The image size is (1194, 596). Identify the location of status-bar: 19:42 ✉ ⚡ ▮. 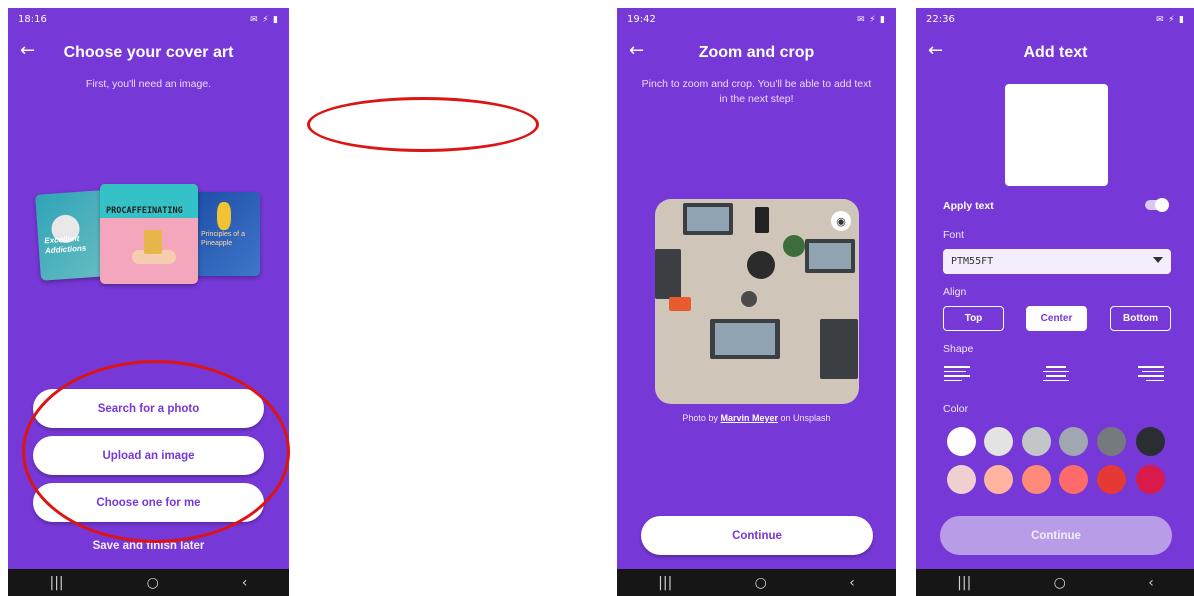
(756, 19).